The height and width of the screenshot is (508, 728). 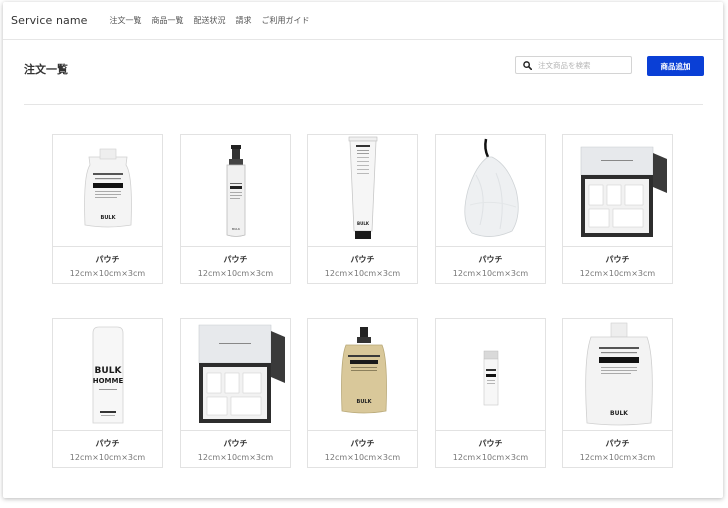 What do you see at coordinates (490, 191) in the screenshot?
I see `product-image-foaming-net` at bounding box center [490, 191].